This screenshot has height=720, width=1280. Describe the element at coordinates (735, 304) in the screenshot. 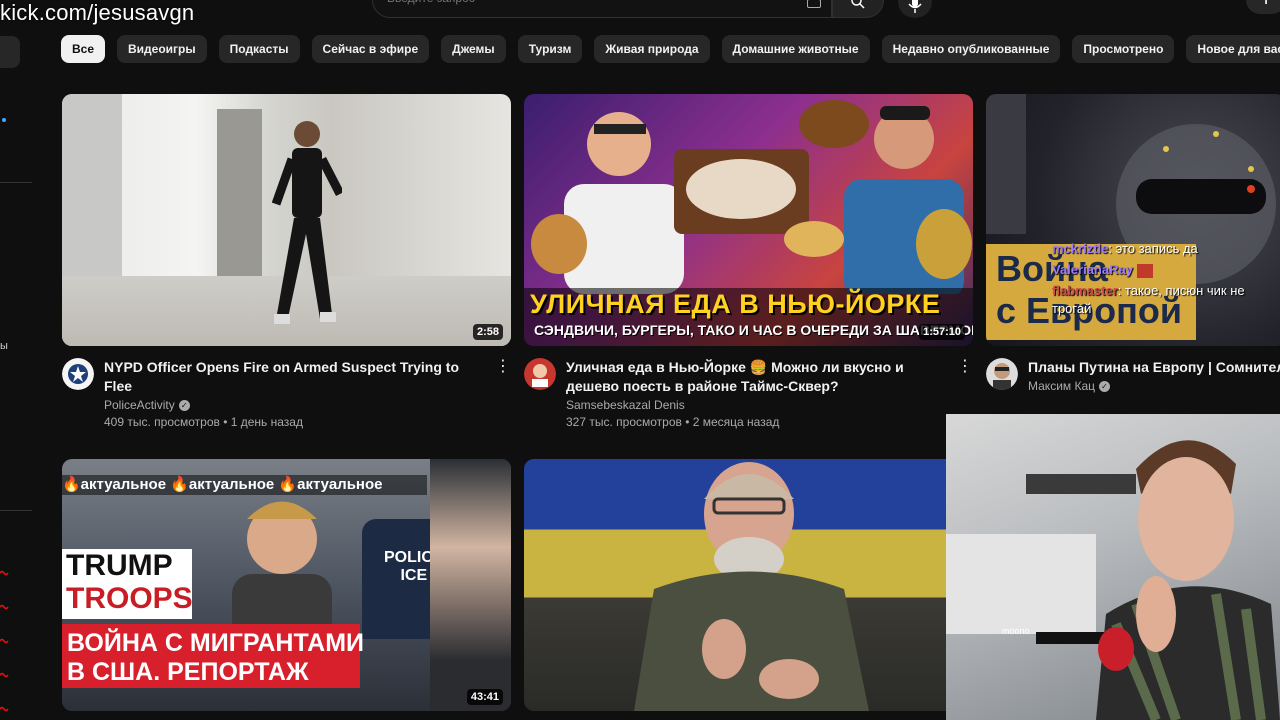

I see `thumb-headline: УЛИЧНАЯ ЕДА В НЬЮ-ЙОРКЕ` at that location.